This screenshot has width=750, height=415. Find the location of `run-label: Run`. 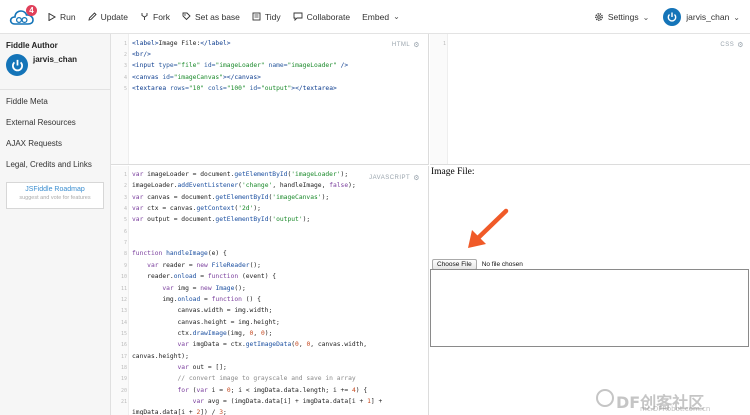

run-label: Run is located at coordinates (68, 16).